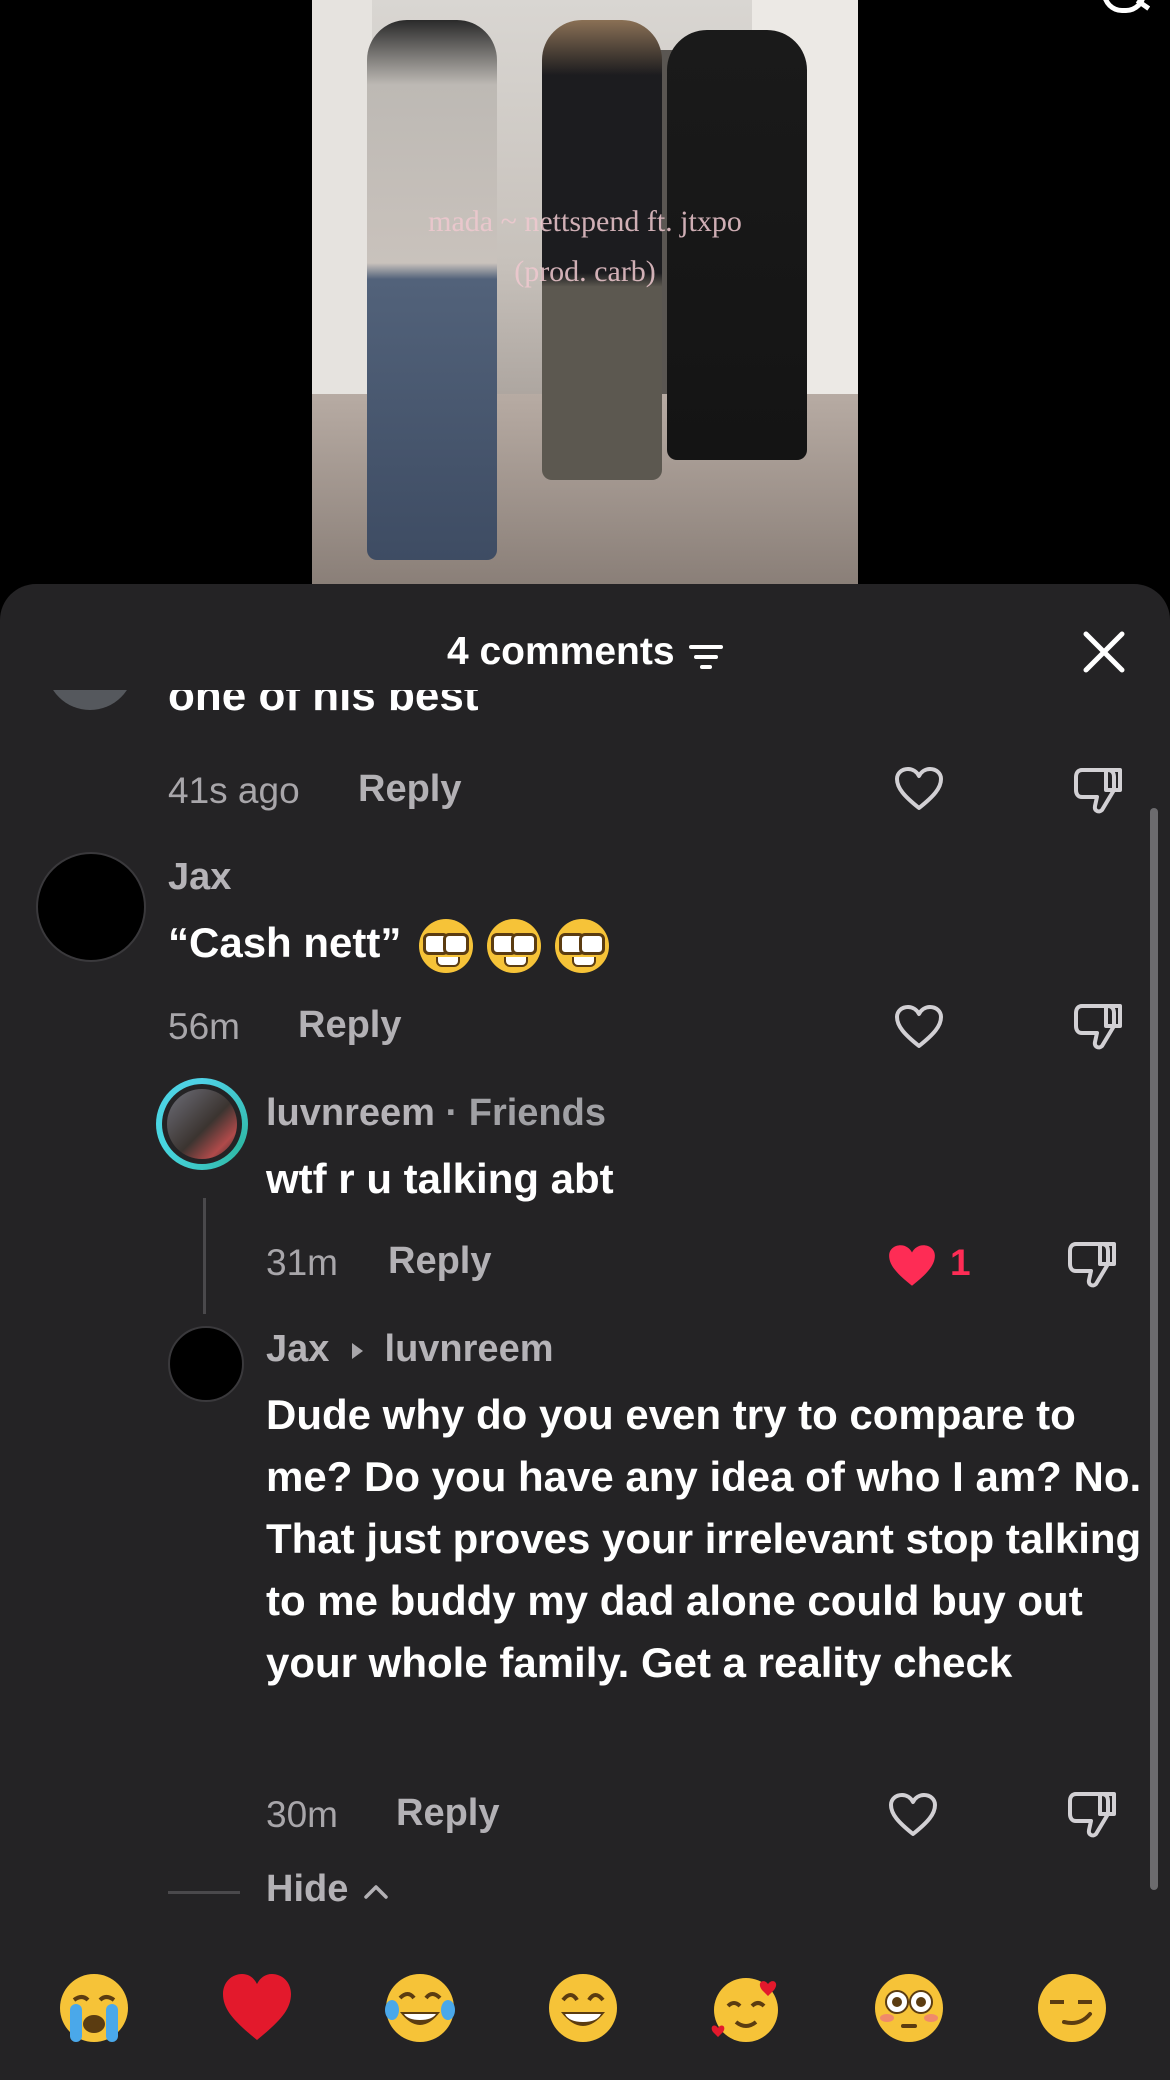 This screenshot has width=1170, height=2080. What do you see at coordinates (357, 1350) in the screenshot?
I see `reply-to-arrow-icon` at bounding box center [357, 1350].